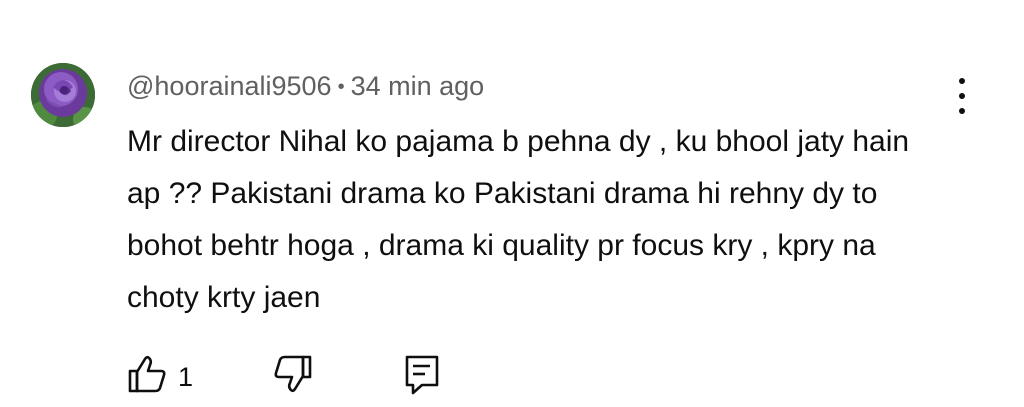 The width and height of the screenshot is (1024, 407). I want to click on thumbs-up-icon, so click(147, 374).